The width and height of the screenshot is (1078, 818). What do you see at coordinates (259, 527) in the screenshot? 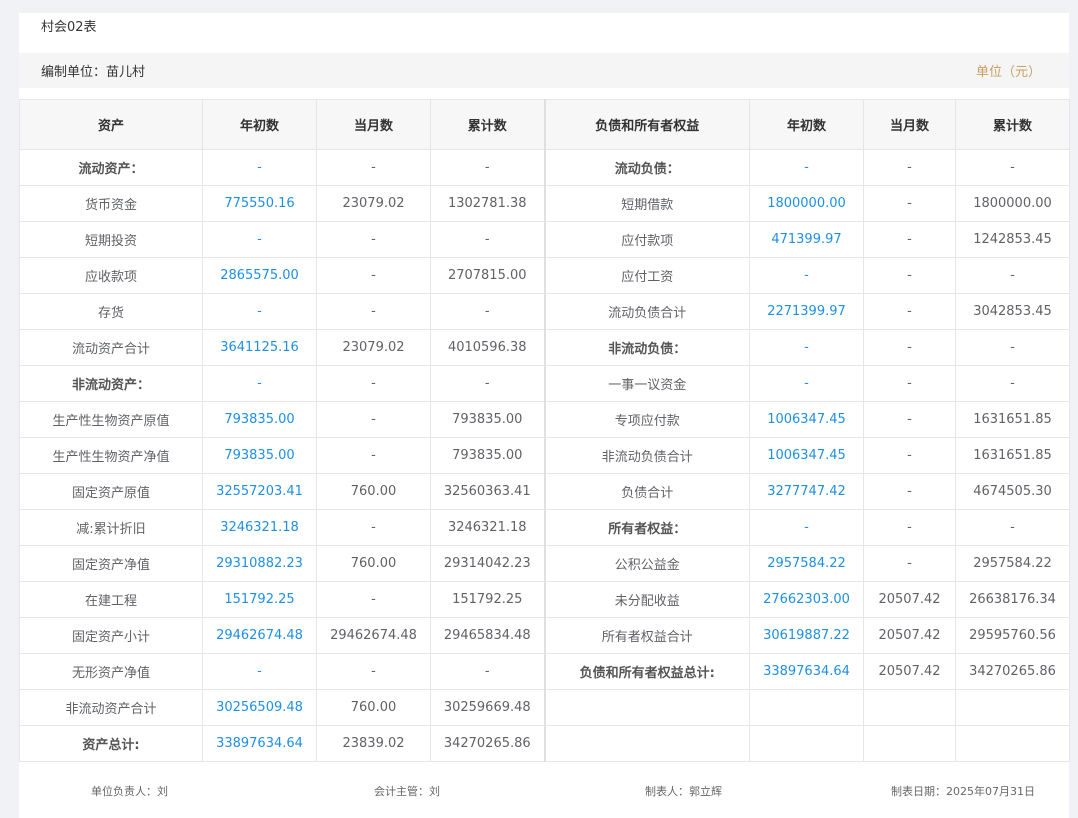
I see `amount-cell: 3246321.18` at bounding box center [259, 527].